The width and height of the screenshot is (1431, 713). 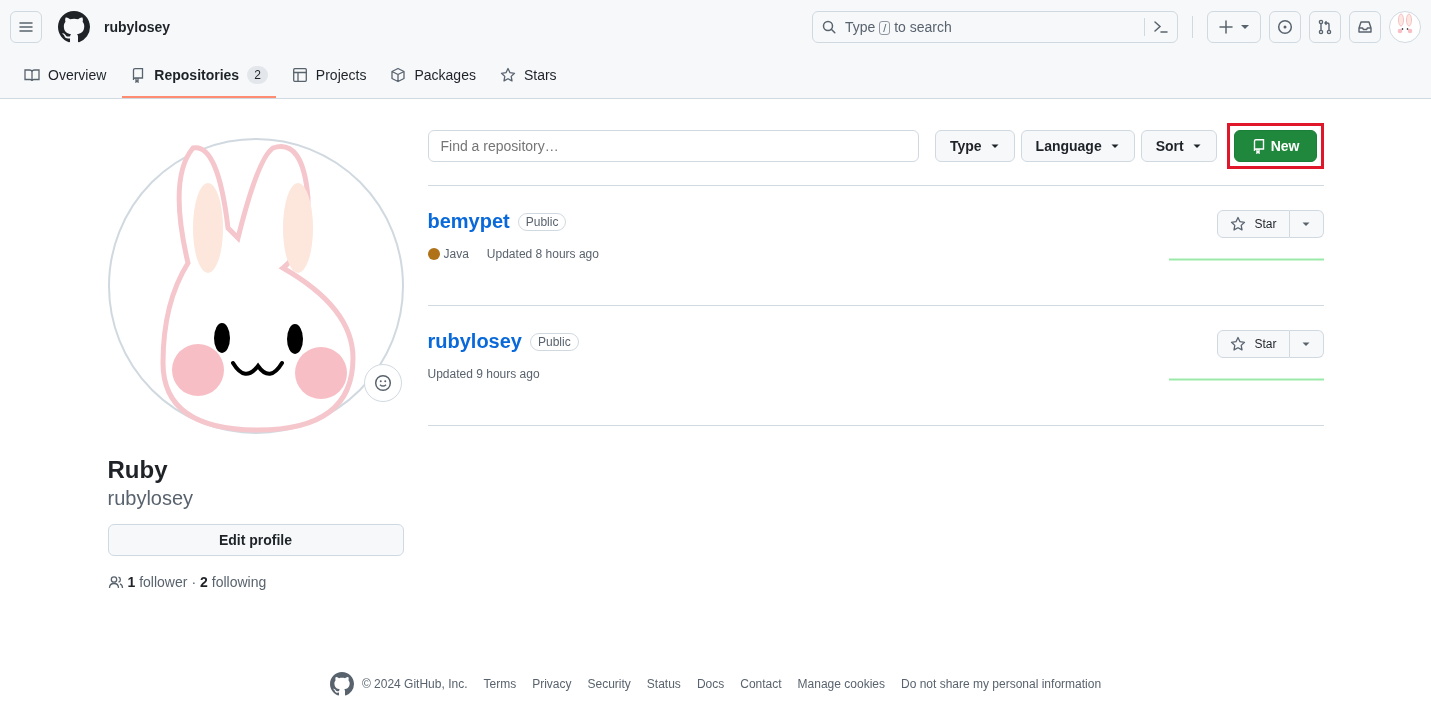 What do you see at coordinates (829, 27) in the screenshot?
I see `search-icon` at bounding box center [829, 27].